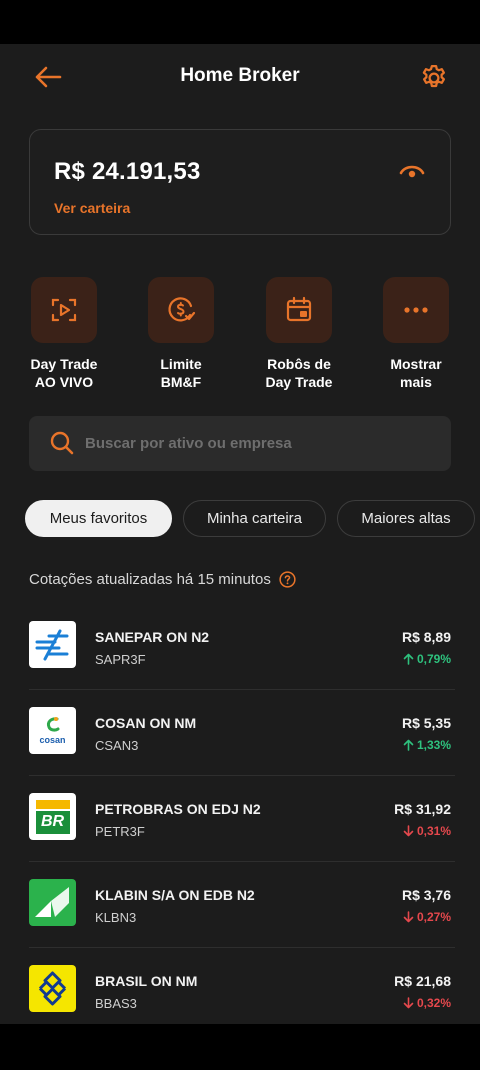 Image resolution: width=480 pixels, height=1070 pixels. I want to click on calendar-robot-icon, so click(299, 309).